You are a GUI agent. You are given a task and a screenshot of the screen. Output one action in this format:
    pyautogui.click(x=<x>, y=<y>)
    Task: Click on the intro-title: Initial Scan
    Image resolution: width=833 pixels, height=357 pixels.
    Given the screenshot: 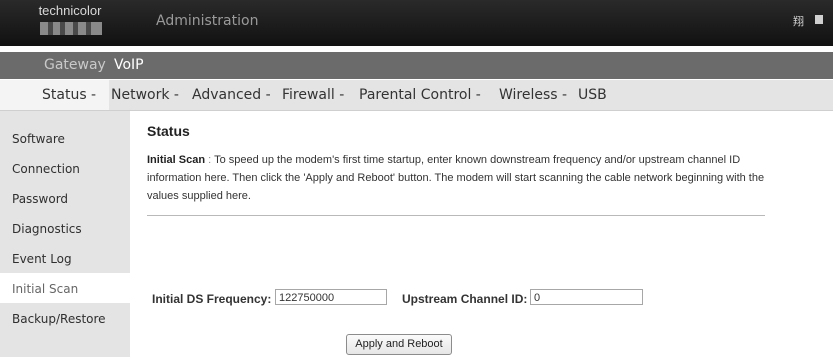 What is the action you would take?
    pyautogui.click(x=176, y=160)
    